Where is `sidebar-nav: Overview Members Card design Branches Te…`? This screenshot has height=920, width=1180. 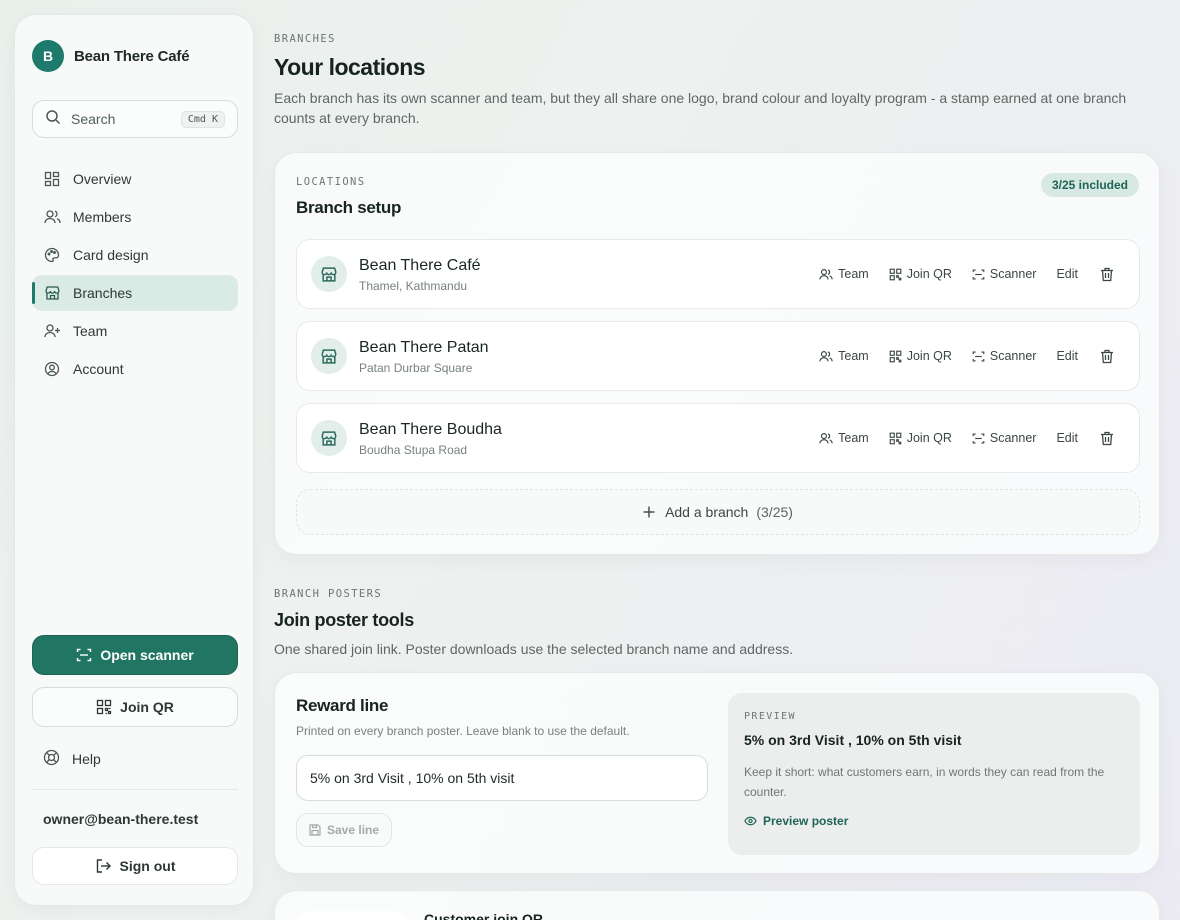 sidebar-nav: Overview Members Card design Branches Te… is located at coordinates (135, 275).